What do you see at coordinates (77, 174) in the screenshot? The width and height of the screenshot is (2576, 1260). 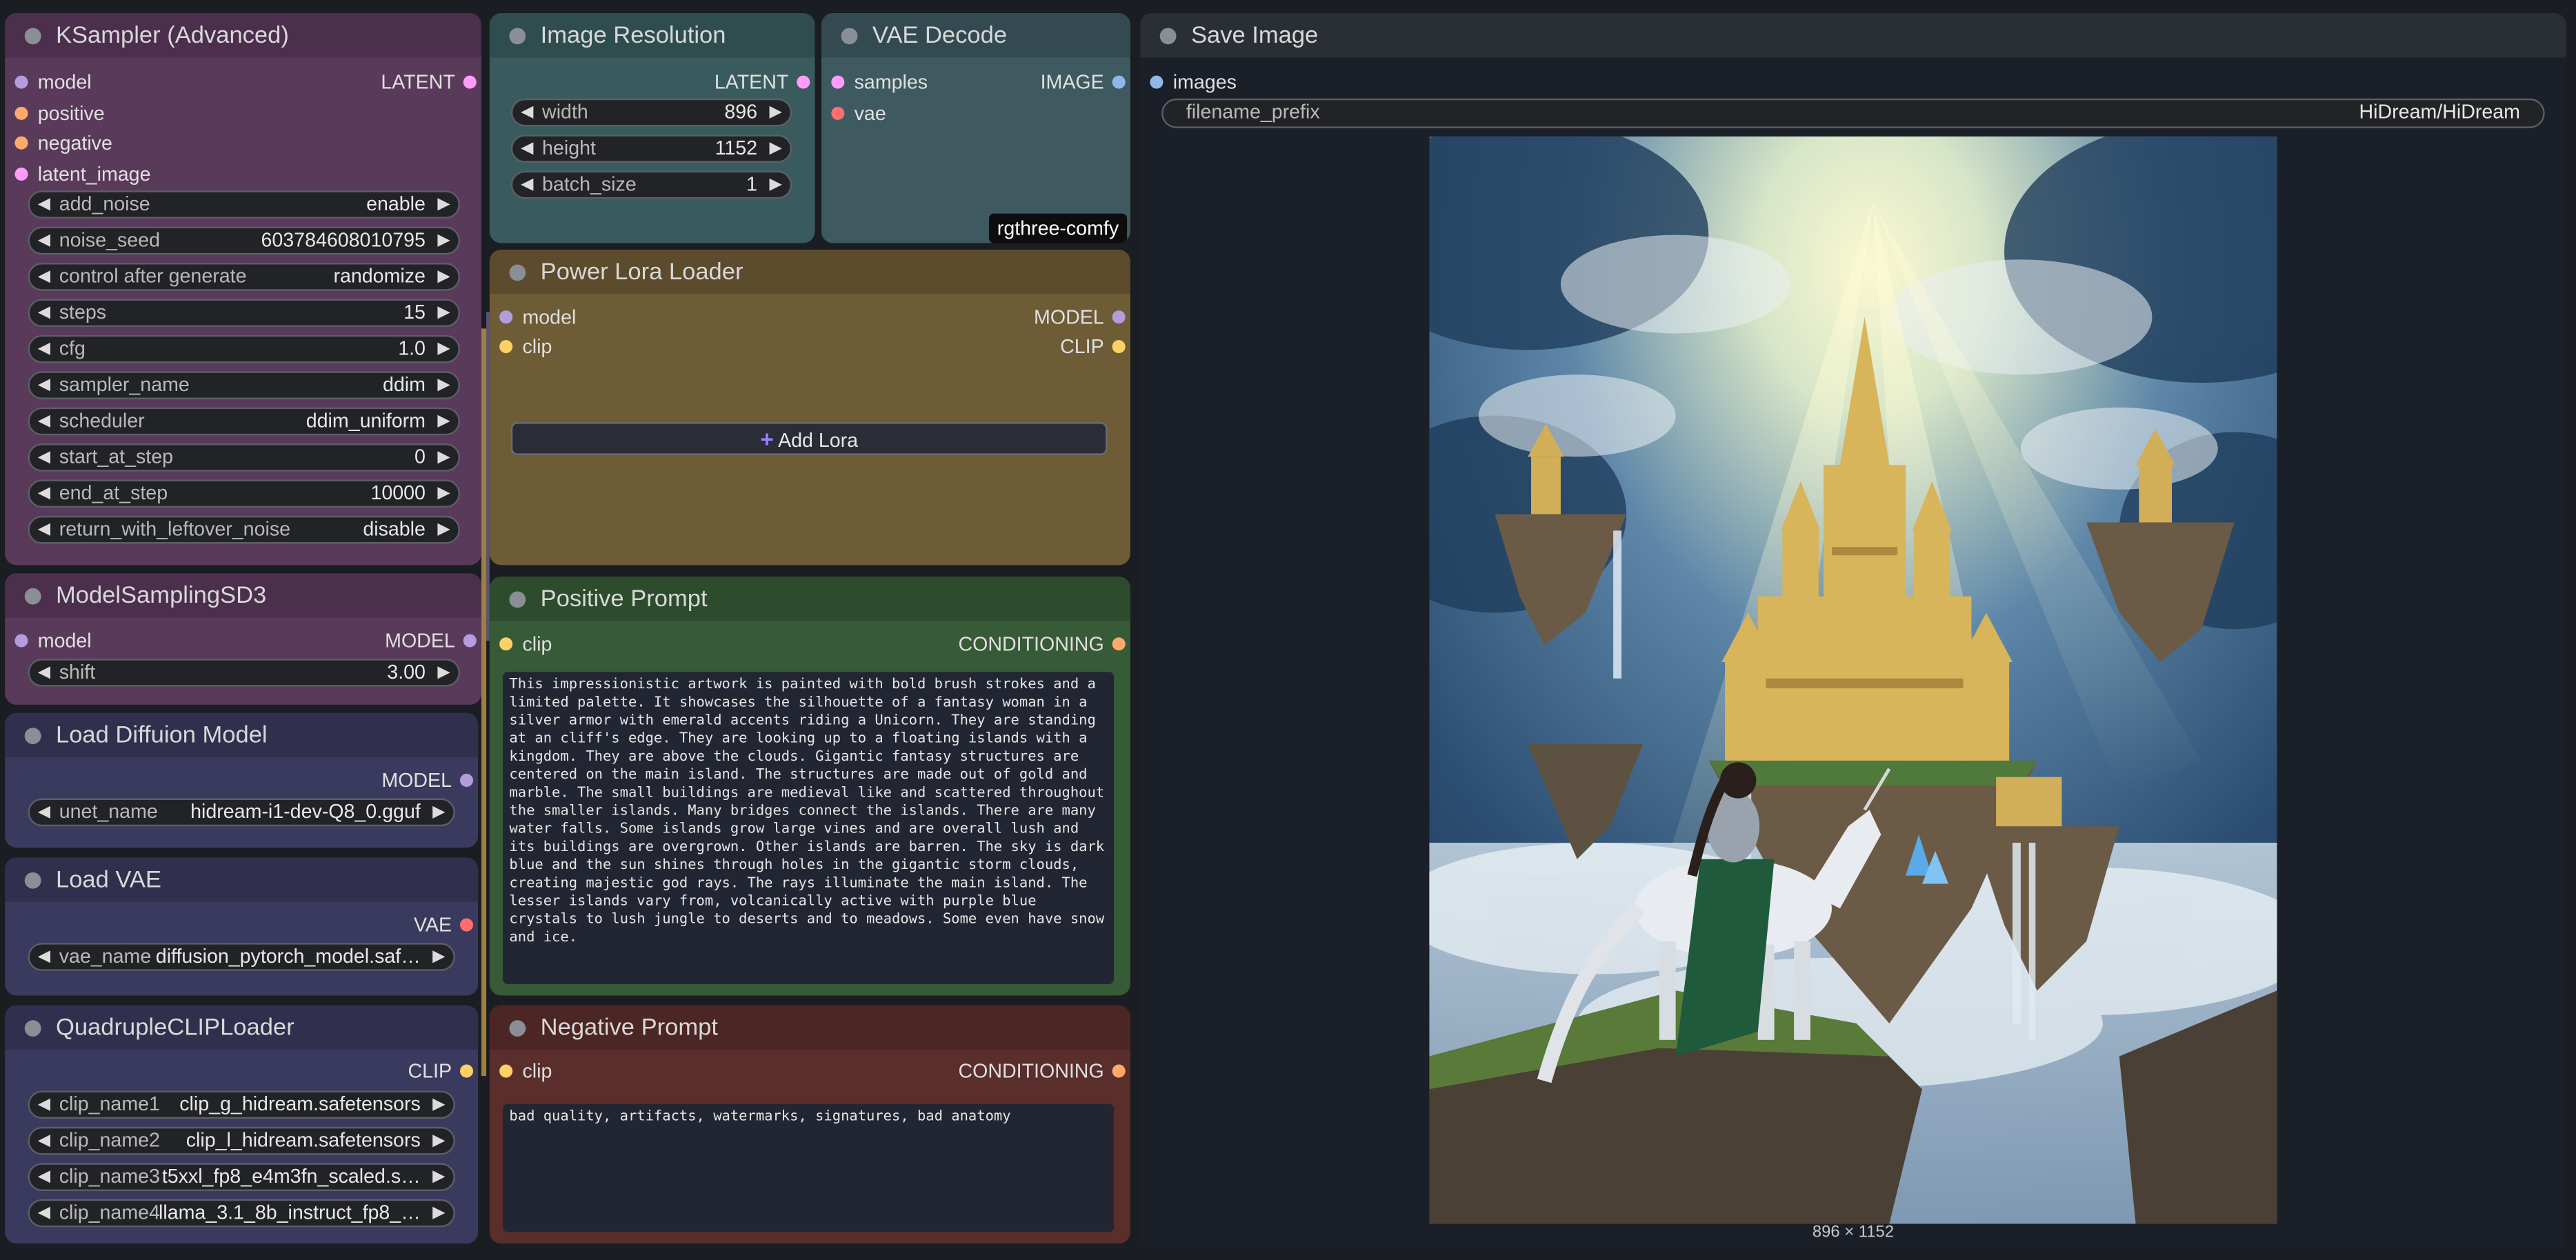 I see `input-latent-image: latent_image` at bounding box center [77, 174].